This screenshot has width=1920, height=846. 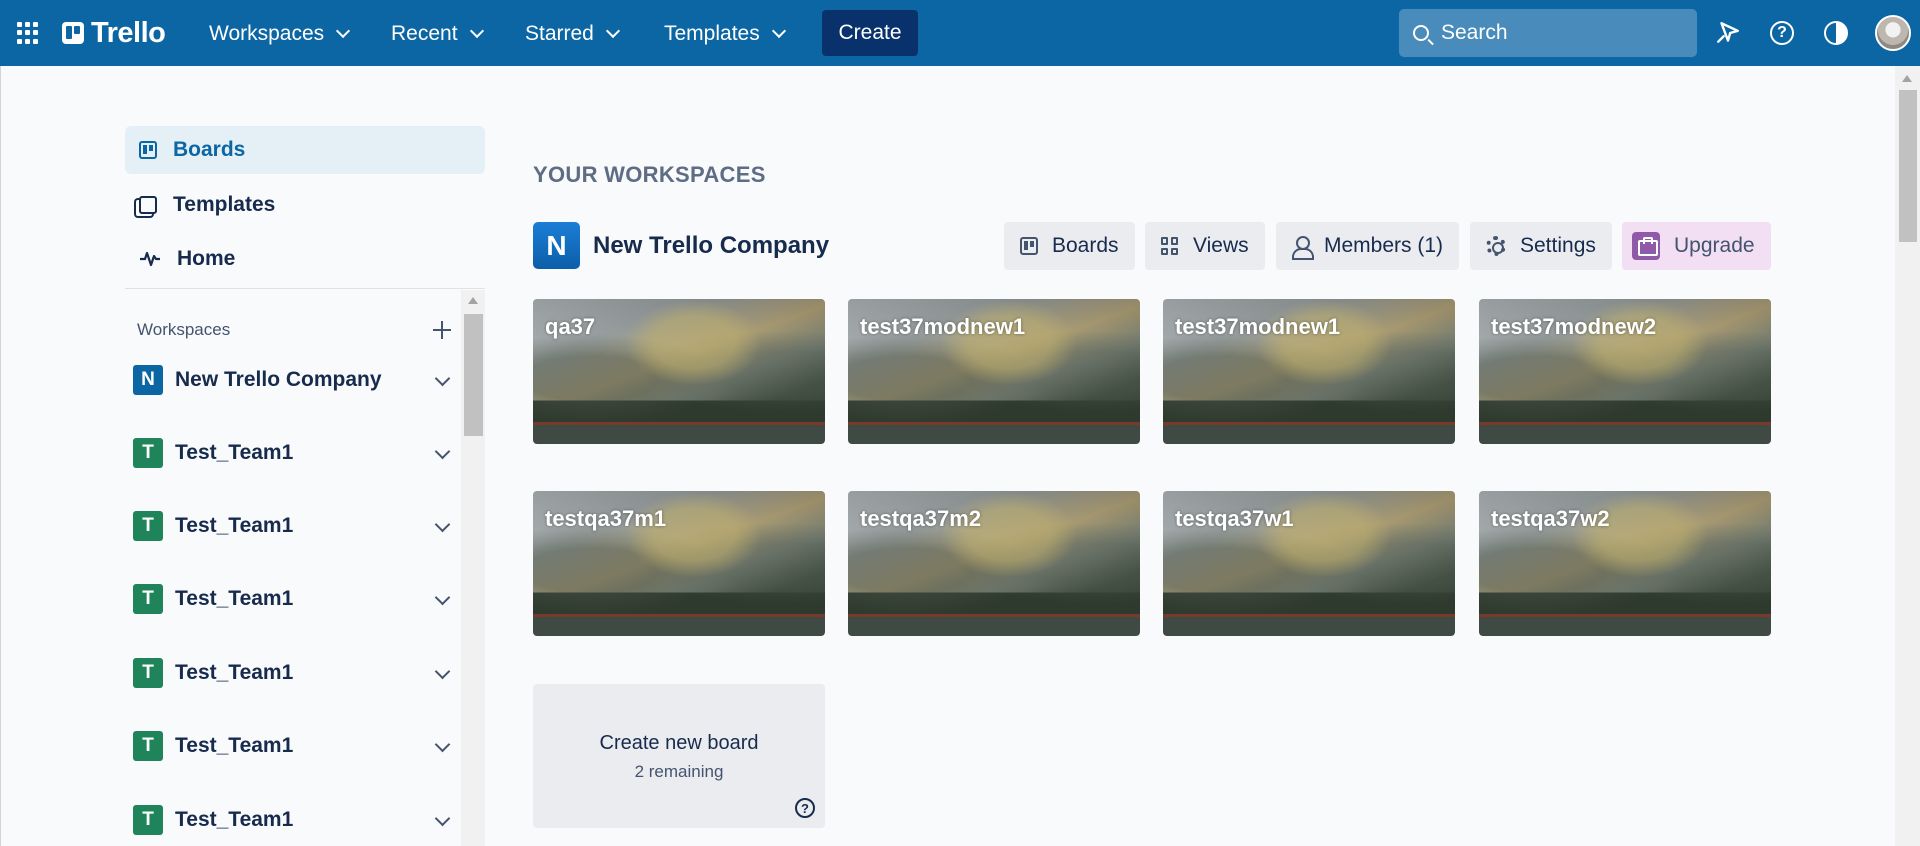 I want to click on workspace-members-button: Members (1), so click(x=1368, y=246).